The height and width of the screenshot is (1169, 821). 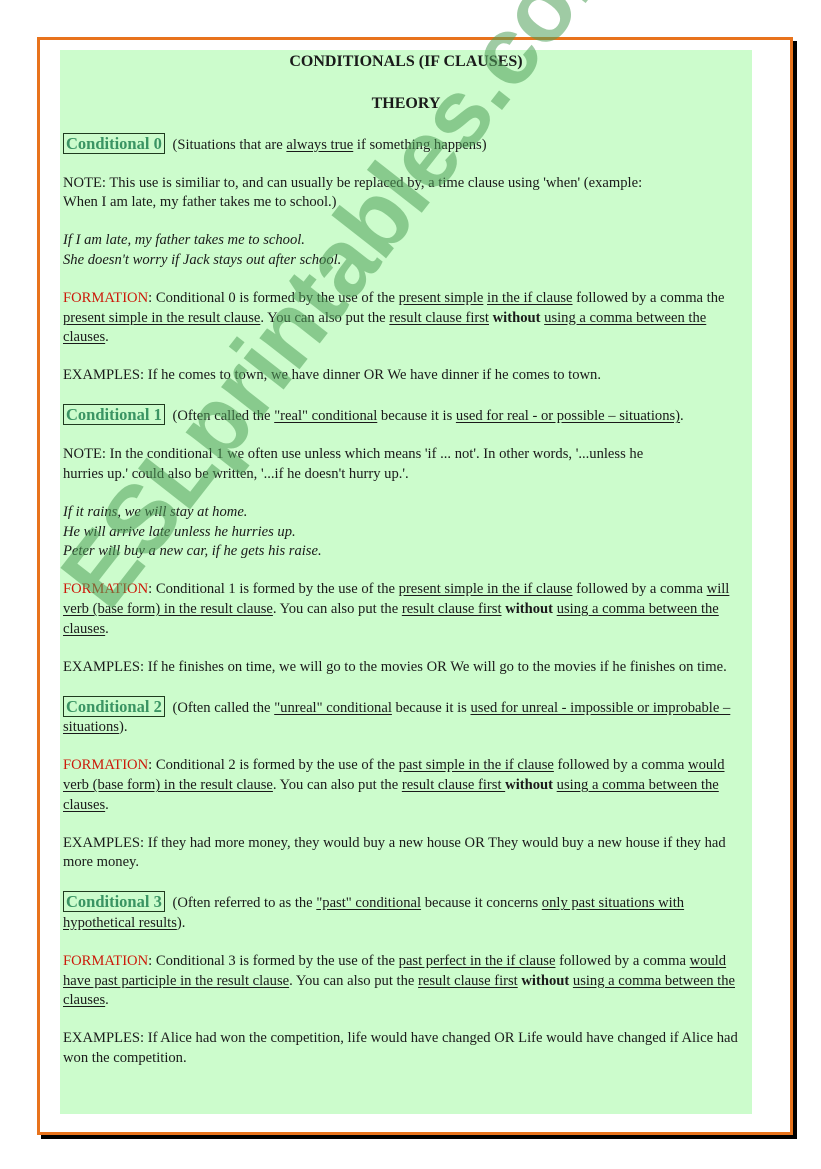 What do you see at coordinates (441, 297) in the screenshot?
I see `underlined-text: present simple` at bounding box center [441, 297].